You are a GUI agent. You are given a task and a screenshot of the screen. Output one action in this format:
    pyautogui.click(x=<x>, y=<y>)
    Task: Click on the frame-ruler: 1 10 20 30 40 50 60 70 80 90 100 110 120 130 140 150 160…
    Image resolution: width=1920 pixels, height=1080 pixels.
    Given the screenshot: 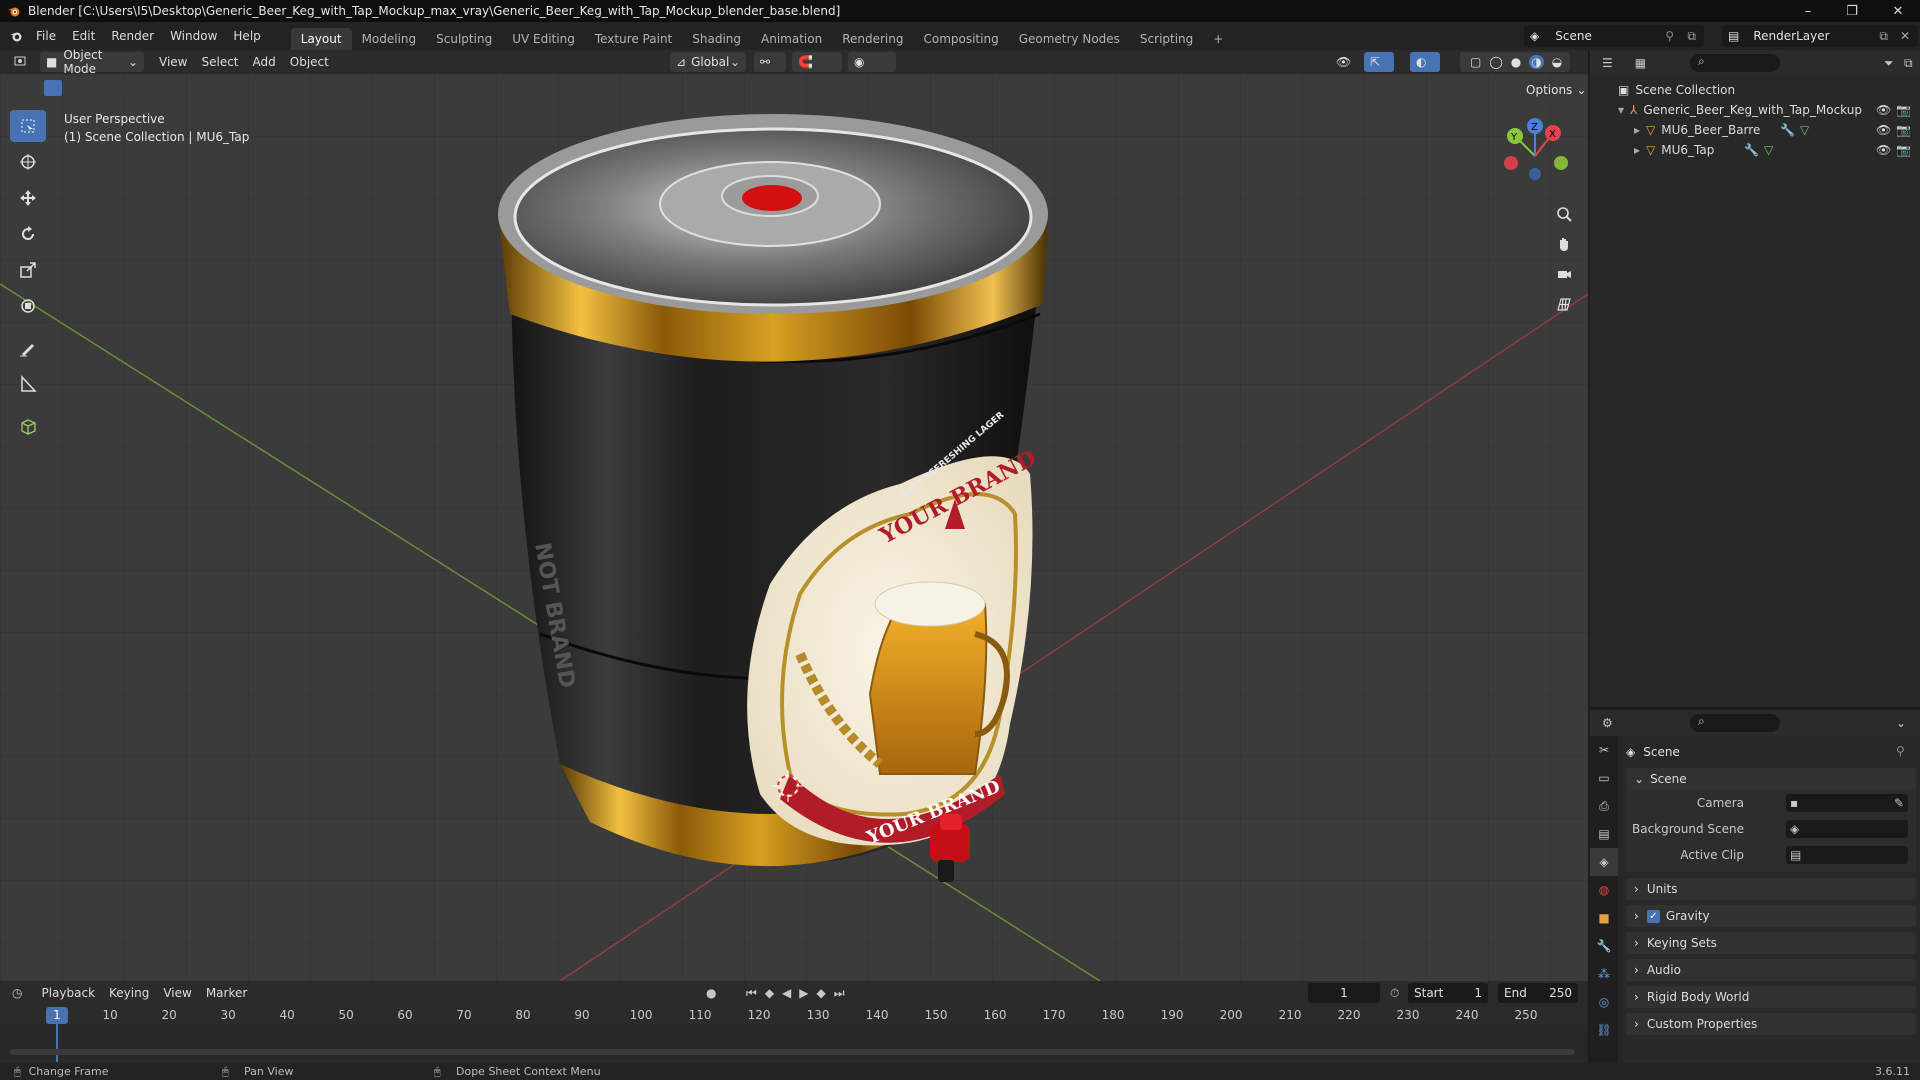 What is the action you would take?
    pyautogui.click(x=794, y=1033)
    